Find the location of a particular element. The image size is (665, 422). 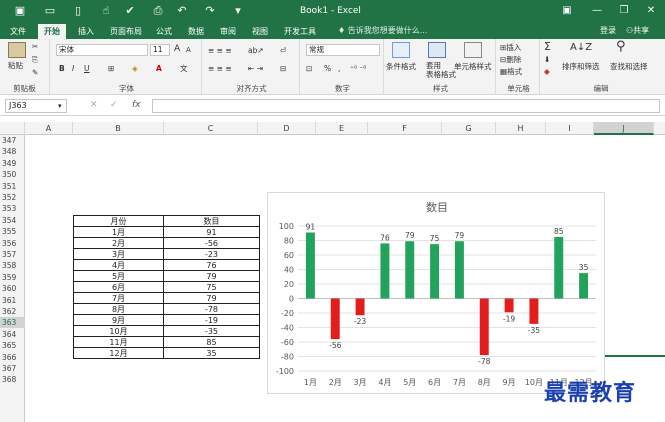

header-count: 数目 is located at coordinates (211, 221).